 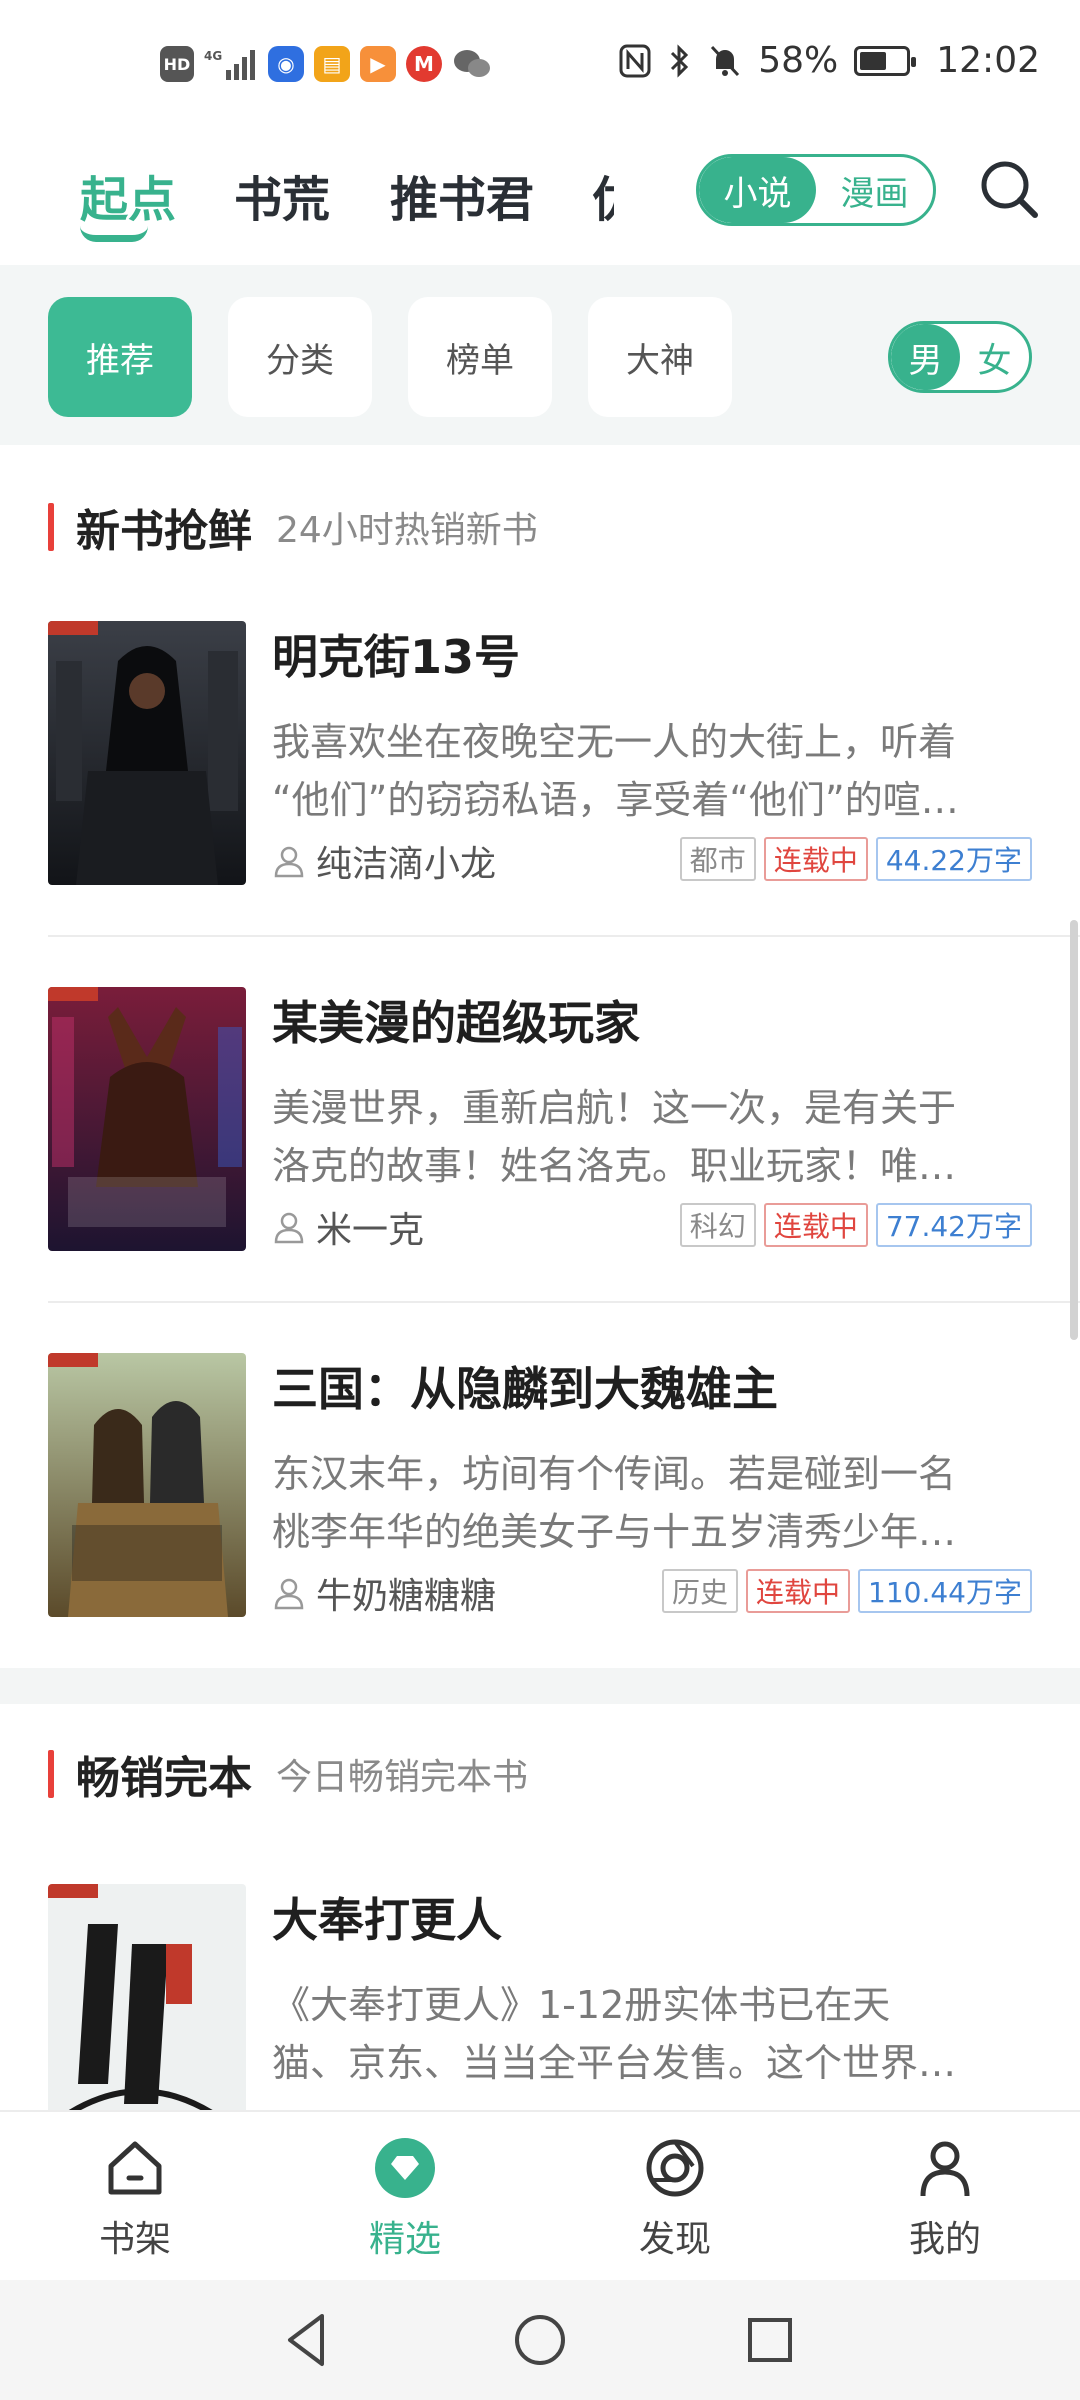 I want to click on author-row: 米一克, so click(x=348, y=1227).